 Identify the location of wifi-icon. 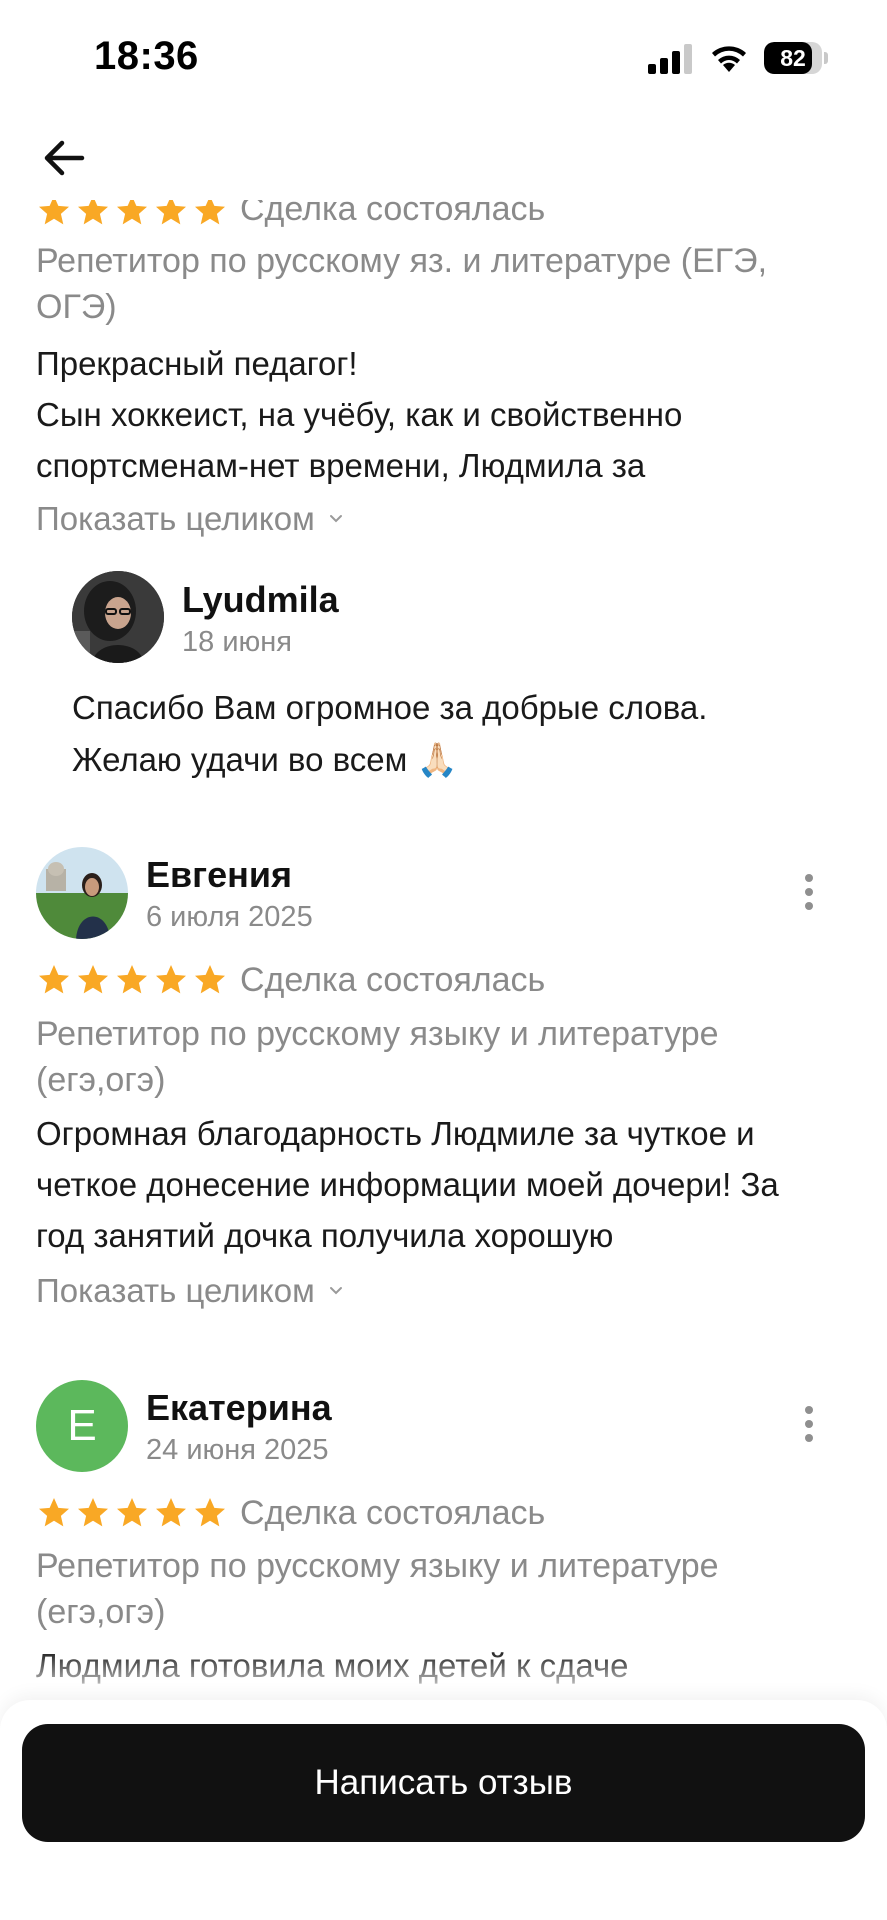
(729, 59).